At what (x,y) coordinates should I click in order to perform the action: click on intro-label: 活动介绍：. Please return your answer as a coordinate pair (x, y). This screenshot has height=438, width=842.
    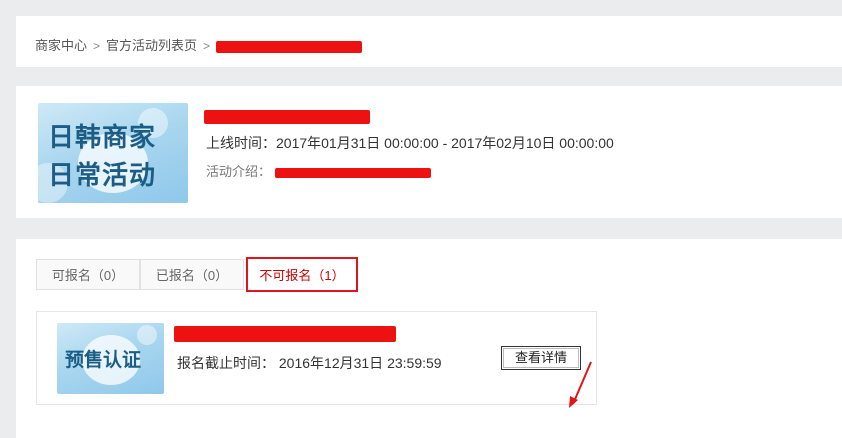
    Looking at the image, I should click on (239, 171).